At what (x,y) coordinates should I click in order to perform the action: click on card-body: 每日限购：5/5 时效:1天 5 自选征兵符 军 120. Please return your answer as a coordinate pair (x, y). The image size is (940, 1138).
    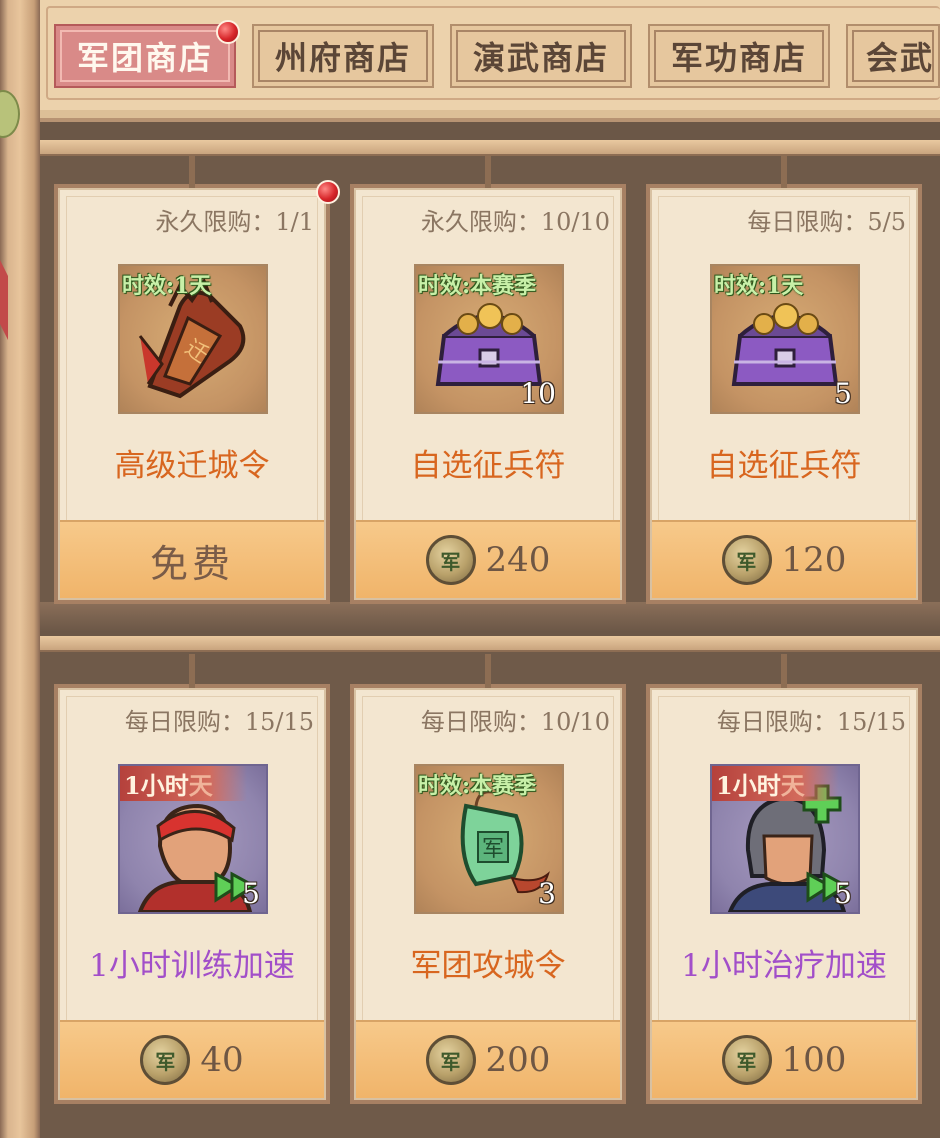
    Looking at the image, I should click on (784, 394).